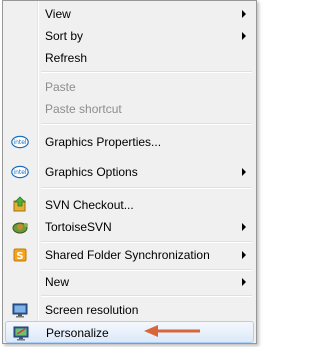 The width and height of the screenshot is (320, 347). What do you see at coordinates (66, 58) in the screenshot?
I see `menu-item-label: Refresh` at bounding box center [66, 58].